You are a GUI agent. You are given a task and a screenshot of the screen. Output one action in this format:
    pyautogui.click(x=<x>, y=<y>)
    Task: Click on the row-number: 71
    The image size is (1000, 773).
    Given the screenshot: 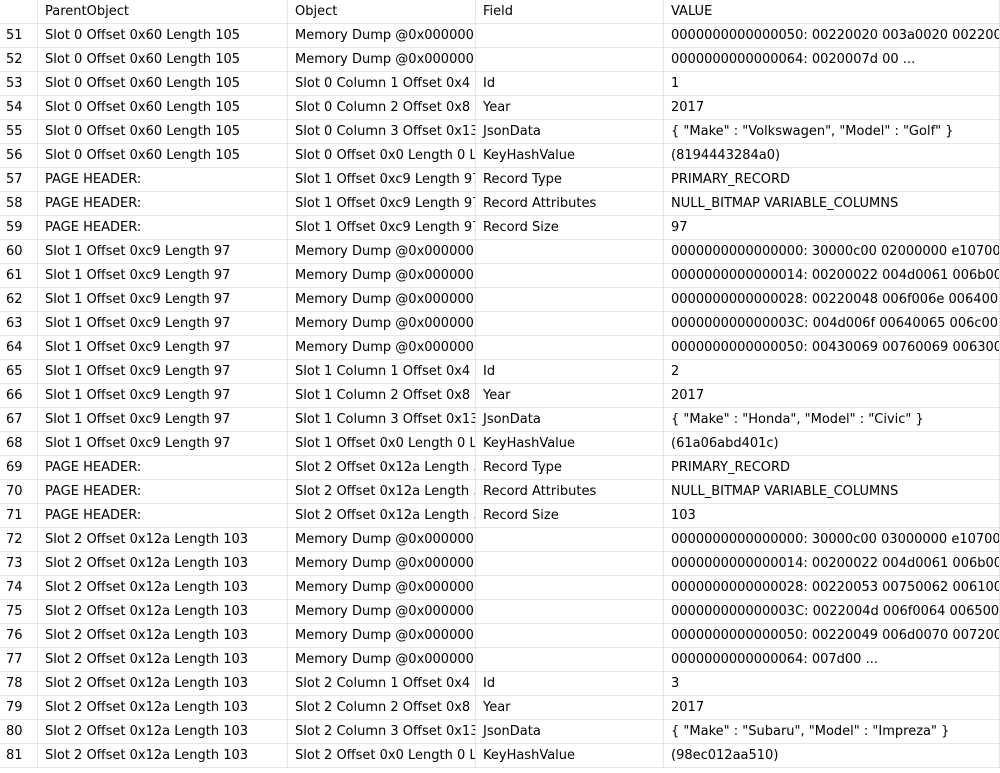 What is the action you would take?
    pyautogui.click(x=19, y=515)
    